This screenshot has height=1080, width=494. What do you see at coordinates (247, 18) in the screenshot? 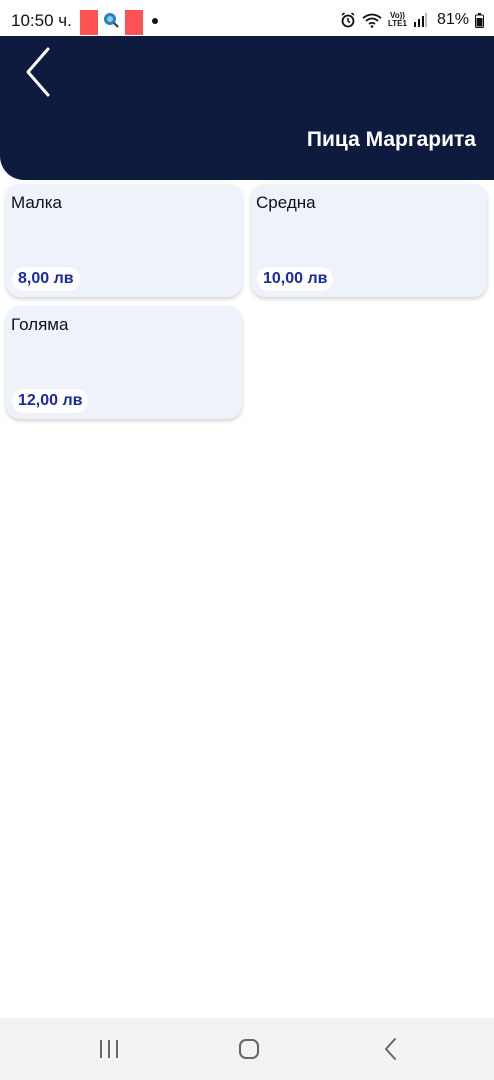
I see `status-bar: 10:50 ч. Vo)) LTE1 81%` at bounding box center [247, 18].